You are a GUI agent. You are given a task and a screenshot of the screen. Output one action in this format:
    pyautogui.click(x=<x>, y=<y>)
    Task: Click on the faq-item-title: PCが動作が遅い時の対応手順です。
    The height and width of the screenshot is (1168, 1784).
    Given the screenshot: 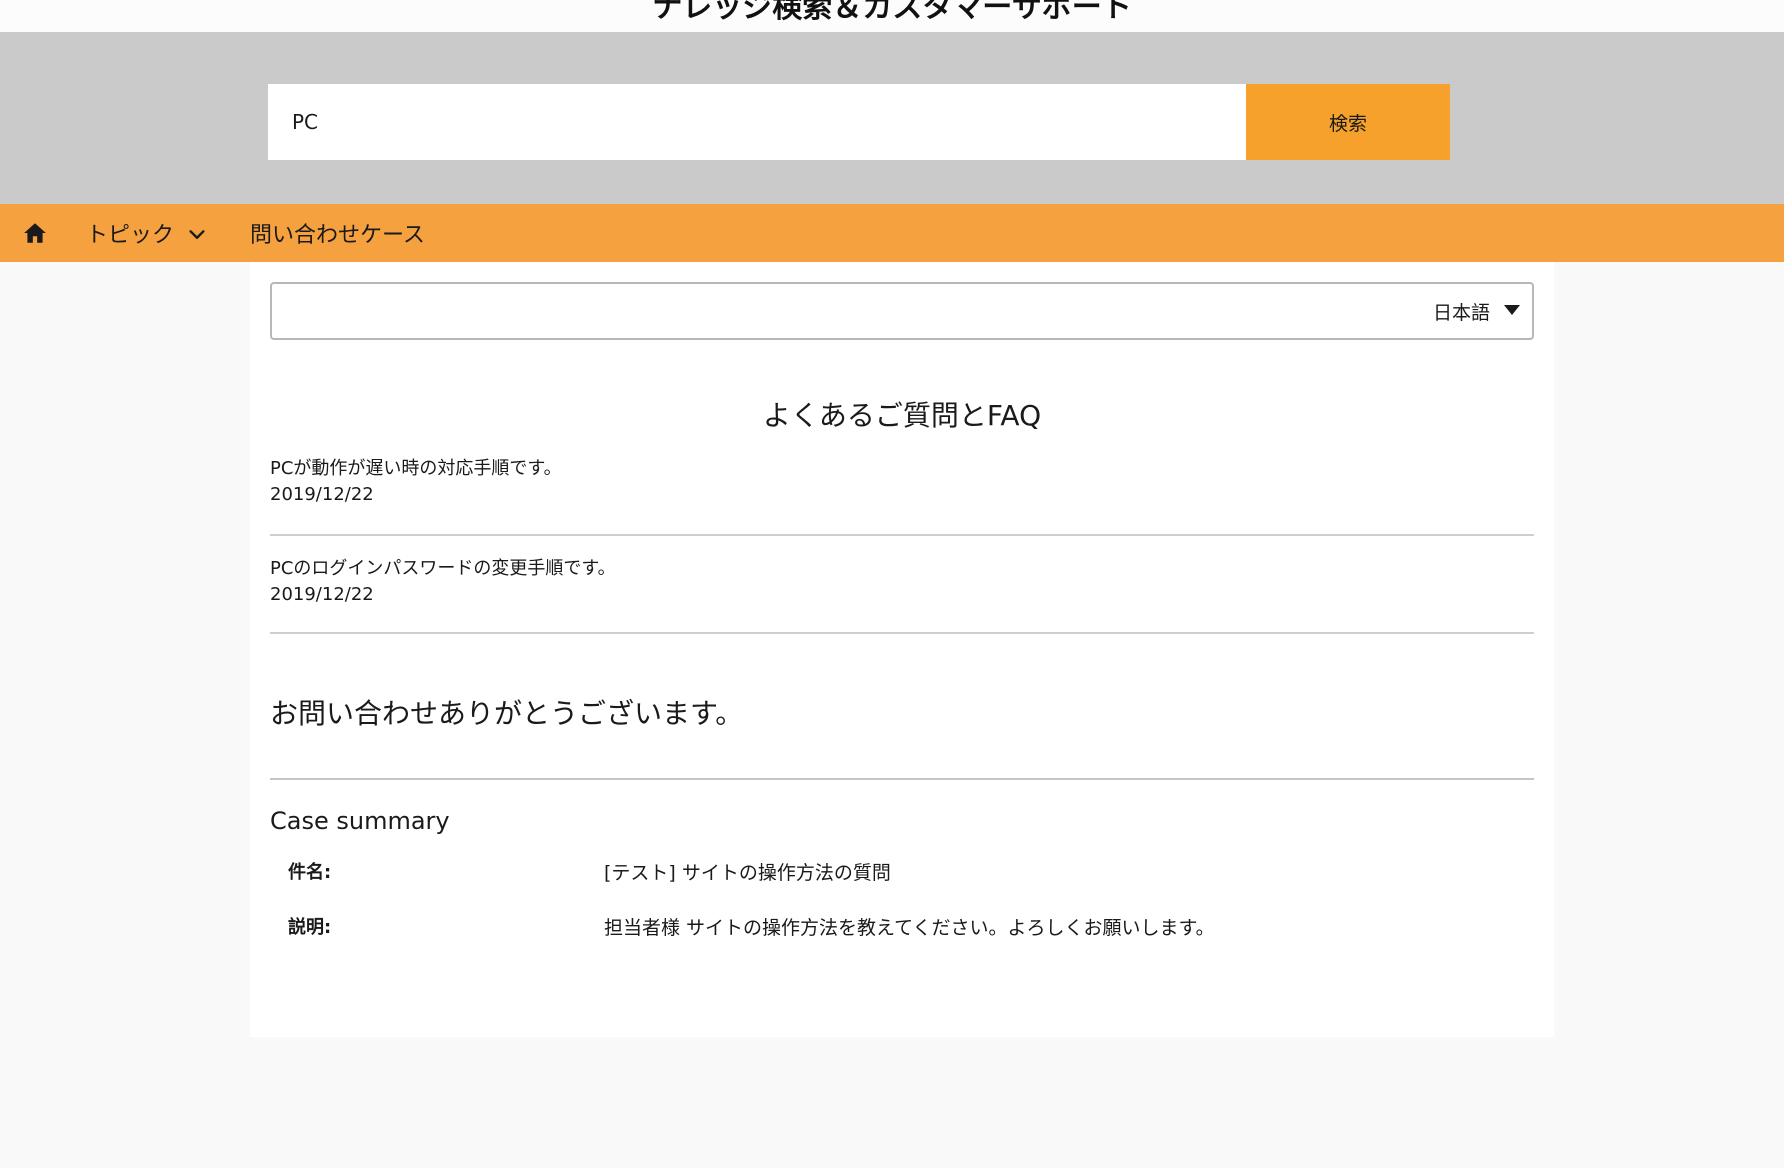 What is the action you would take?
    pyautogui.click(x=416, y=467)
    